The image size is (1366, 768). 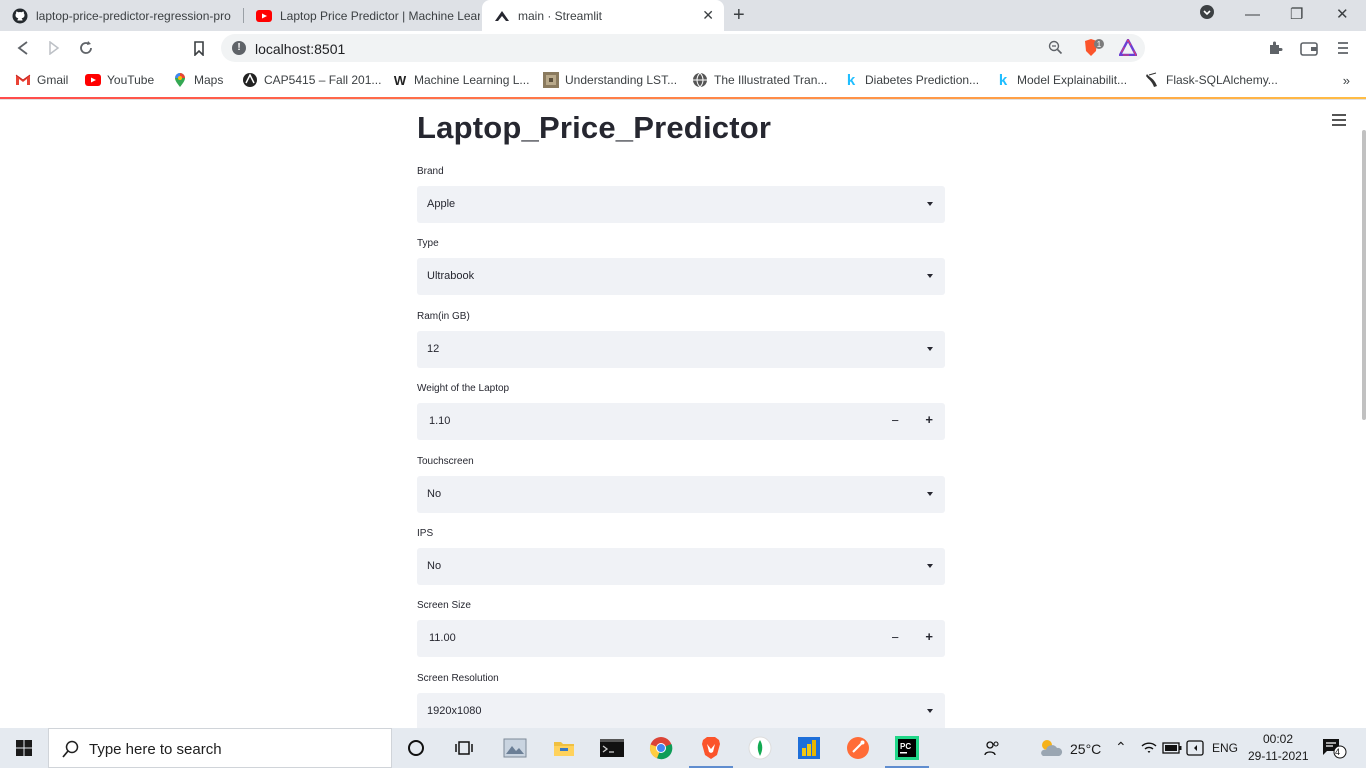 I want to click on bookmark-icon, so click(x=199, y=48).